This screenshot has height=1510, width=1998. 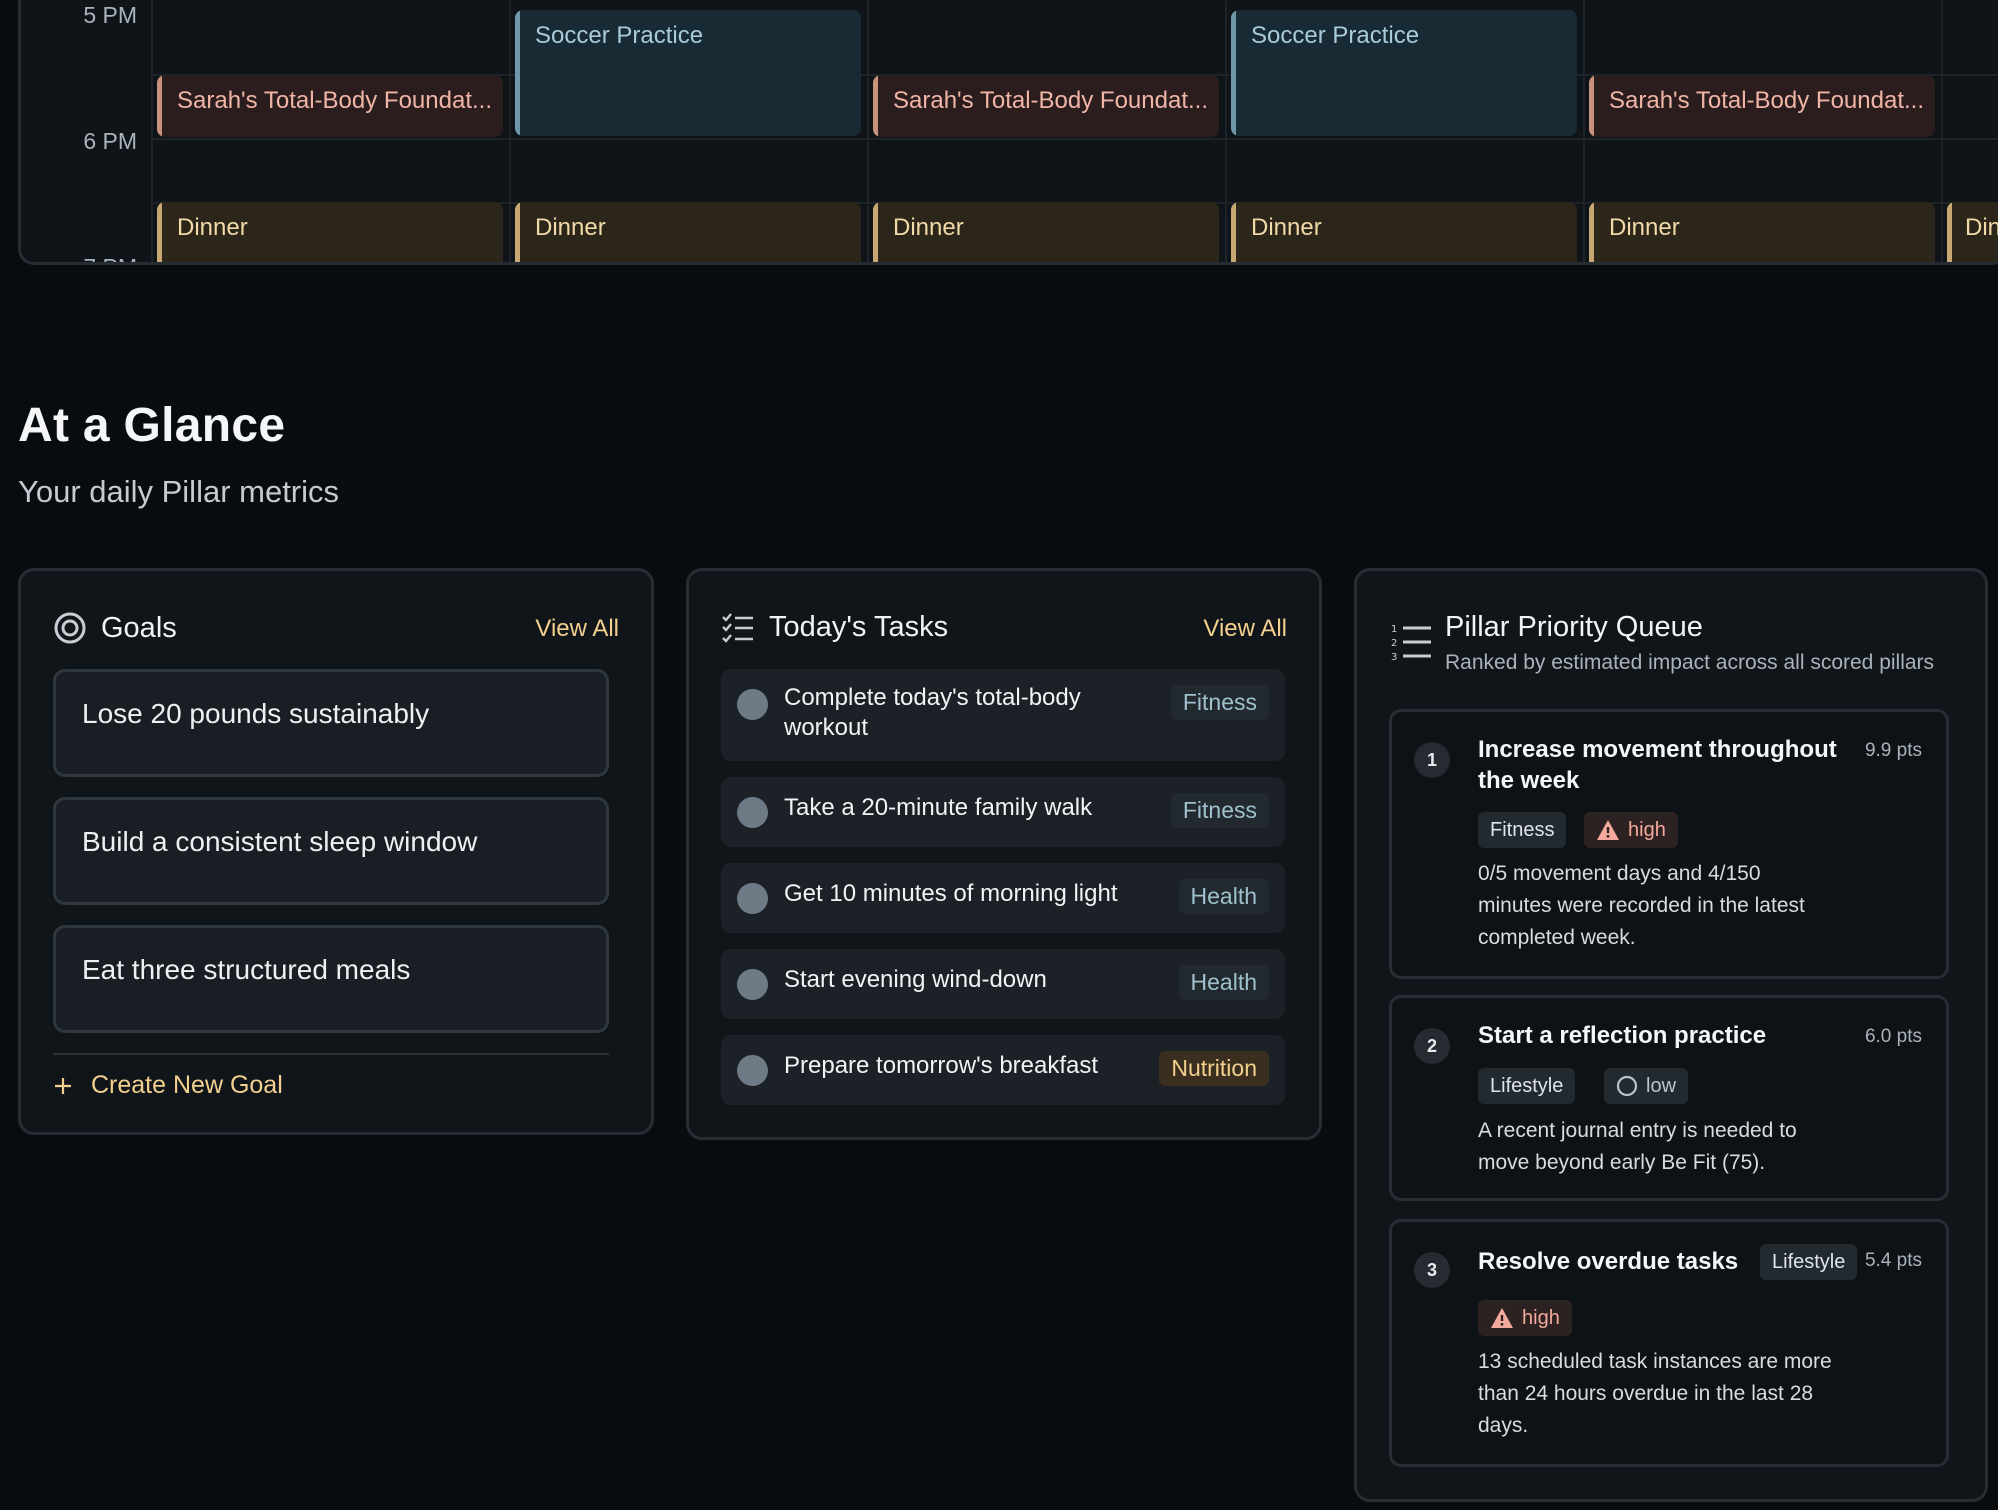 What do you see at coordinates (1893, 1260) in the screenshot?
I see `impact-points: 5.4 pts` at bounding box center [1893, 1260].